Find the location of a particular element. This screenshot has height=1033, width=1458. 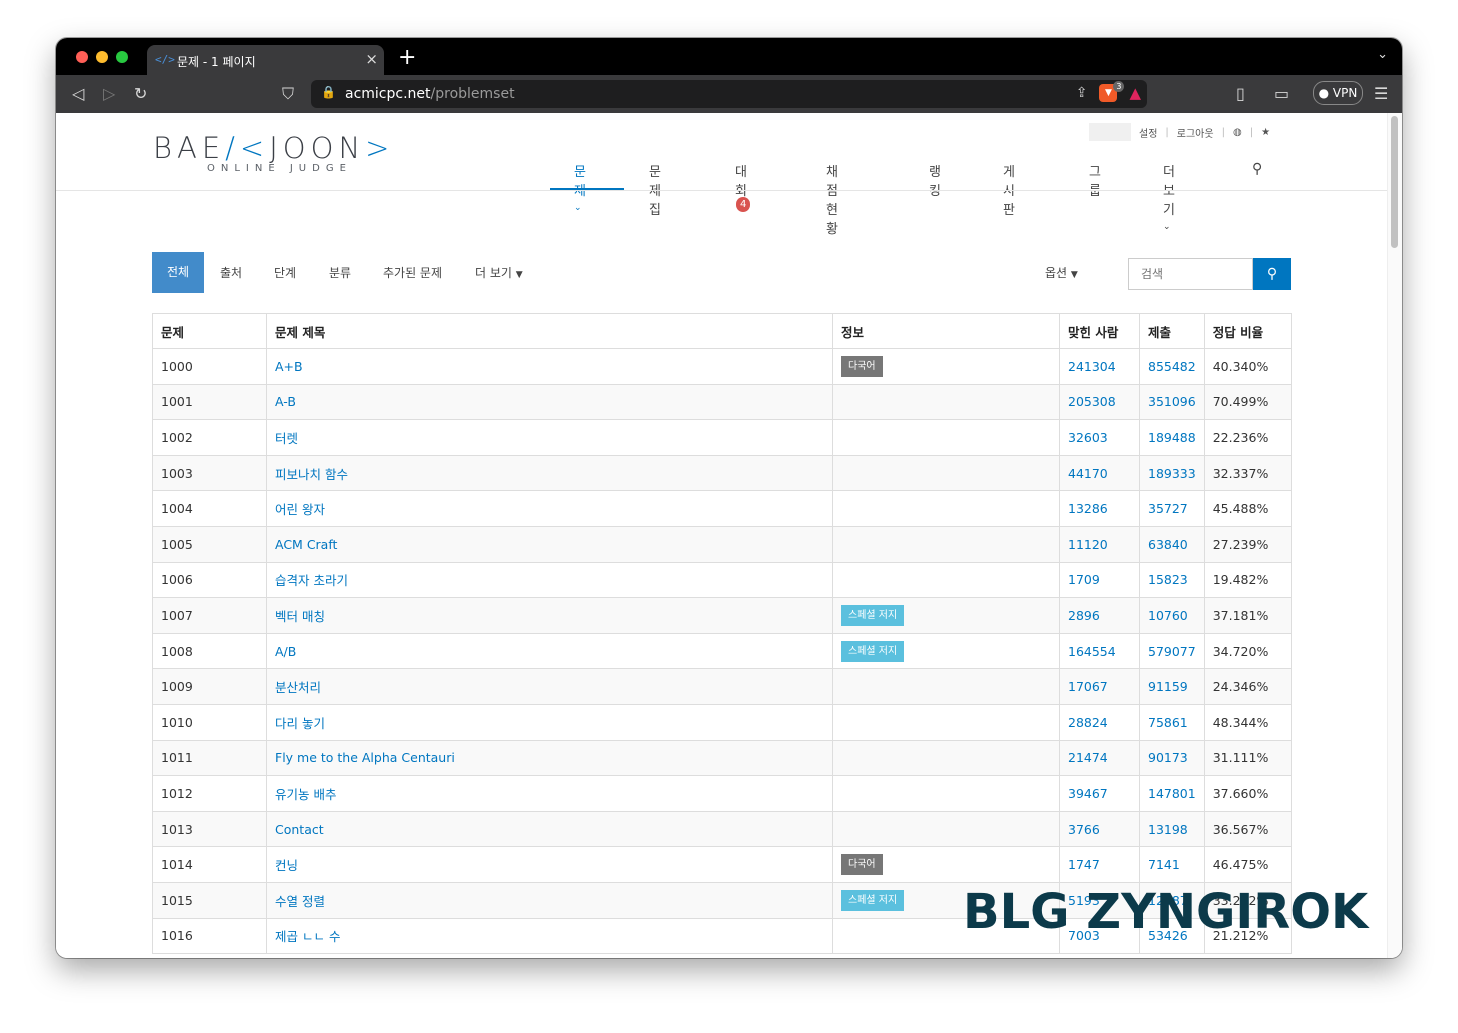

problem-title-link: 컨닝 is located at coordinates (286, 865).